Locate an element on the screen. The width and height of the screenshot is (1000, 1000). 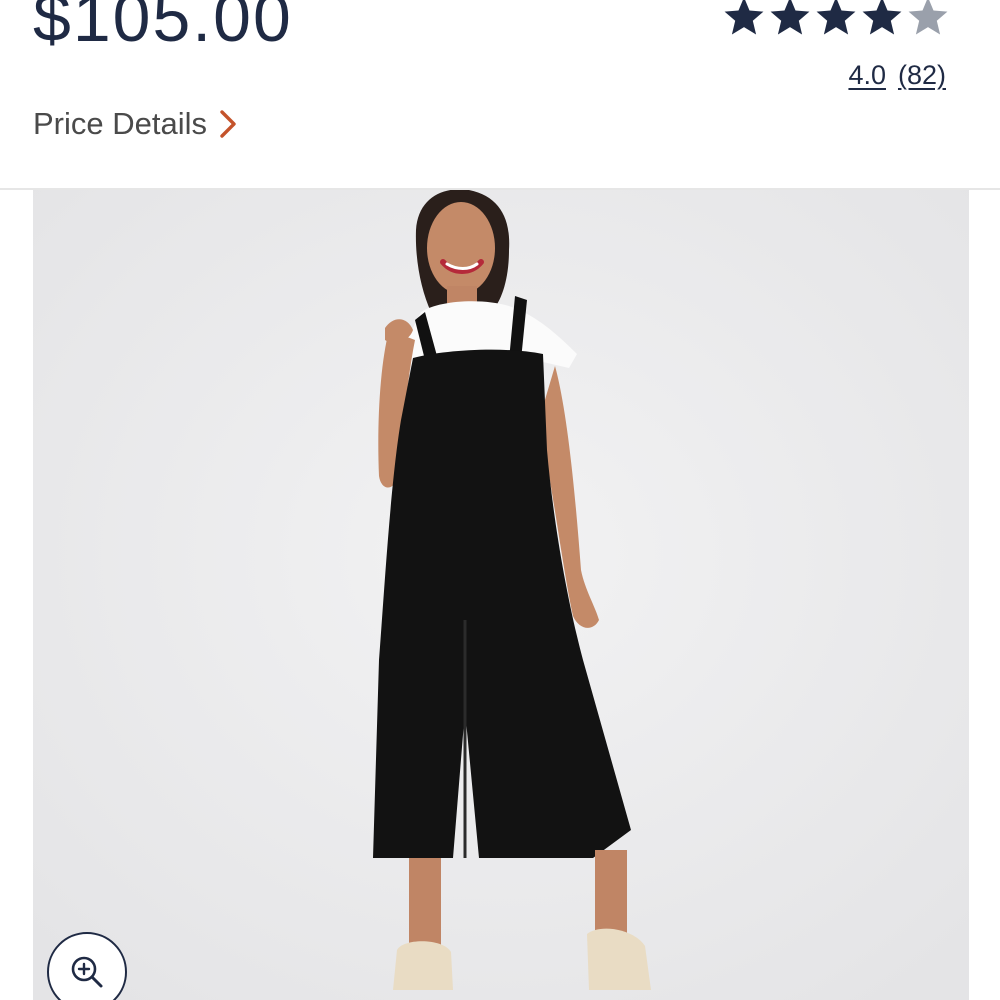
product-price: $105.00 is located at coordinates (163, 28).